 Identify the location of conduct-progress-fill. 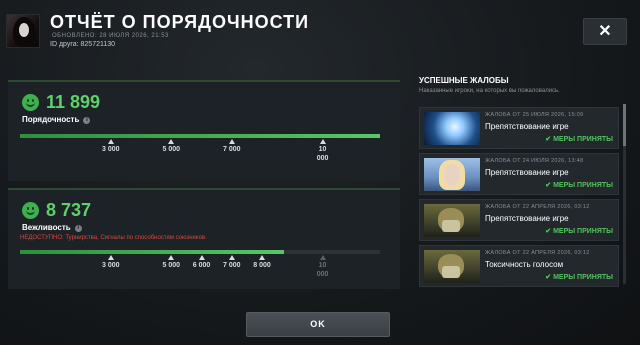
(200, 136).